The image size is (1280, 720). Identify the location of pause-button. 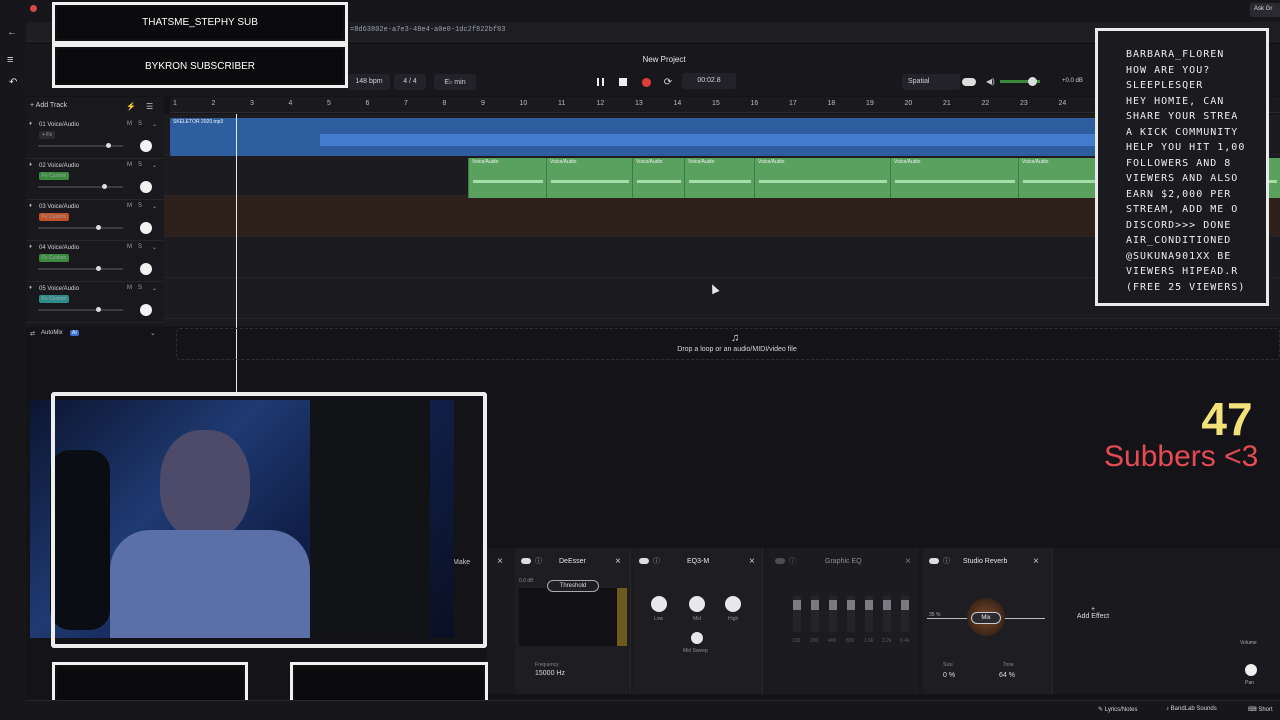
(600, 82).